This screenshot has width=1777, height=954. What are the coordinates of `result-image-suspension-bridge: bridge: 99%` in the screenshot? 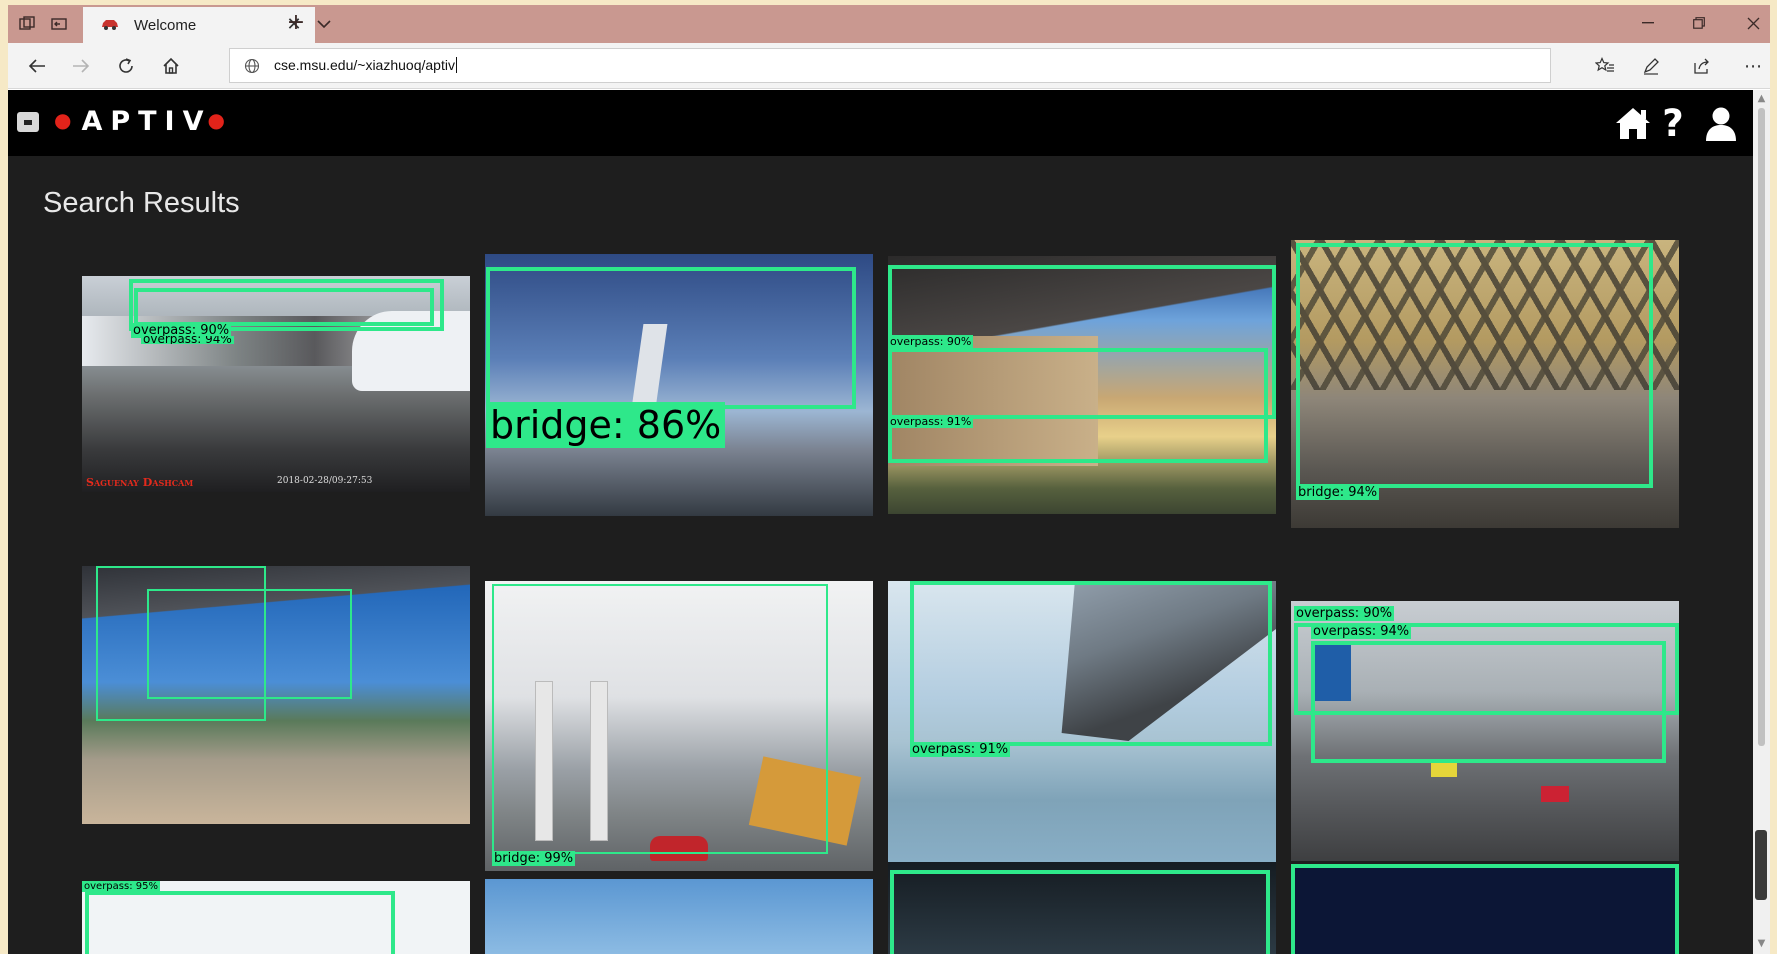 It's located at (679, 726).